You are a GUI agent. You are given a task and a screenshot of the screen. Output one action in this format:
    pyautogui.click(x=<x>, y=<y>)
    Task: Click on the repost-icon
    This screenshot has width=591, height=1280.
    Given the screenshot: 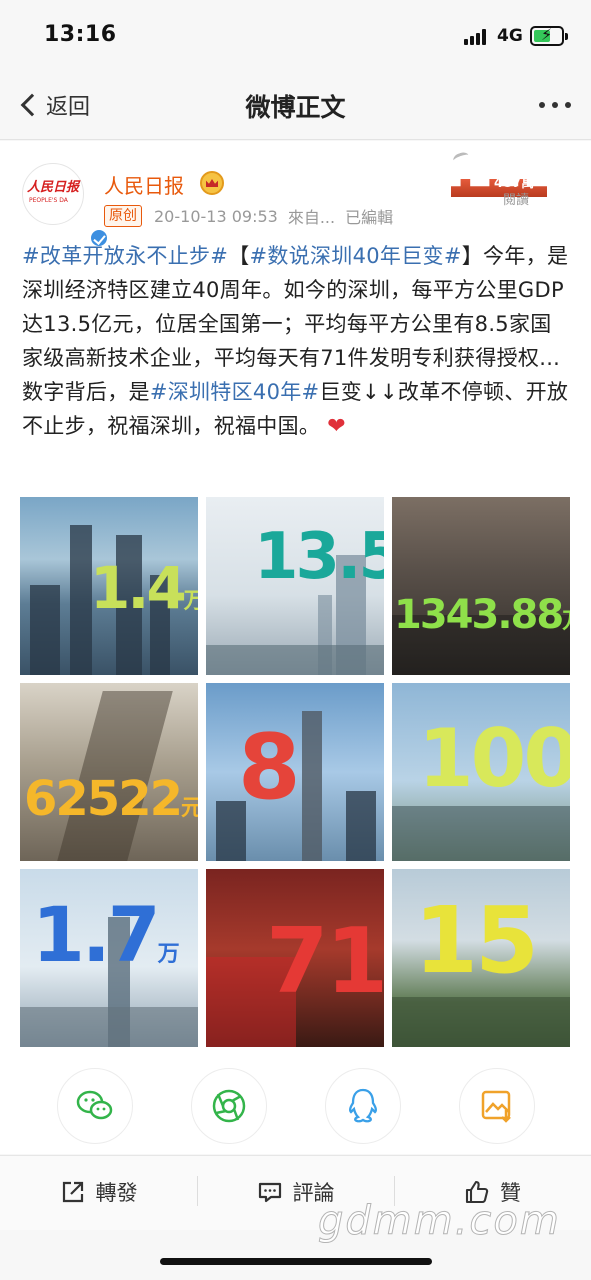 What is the action you would take?
    pyautogui.click(x=72, y=1192)
    